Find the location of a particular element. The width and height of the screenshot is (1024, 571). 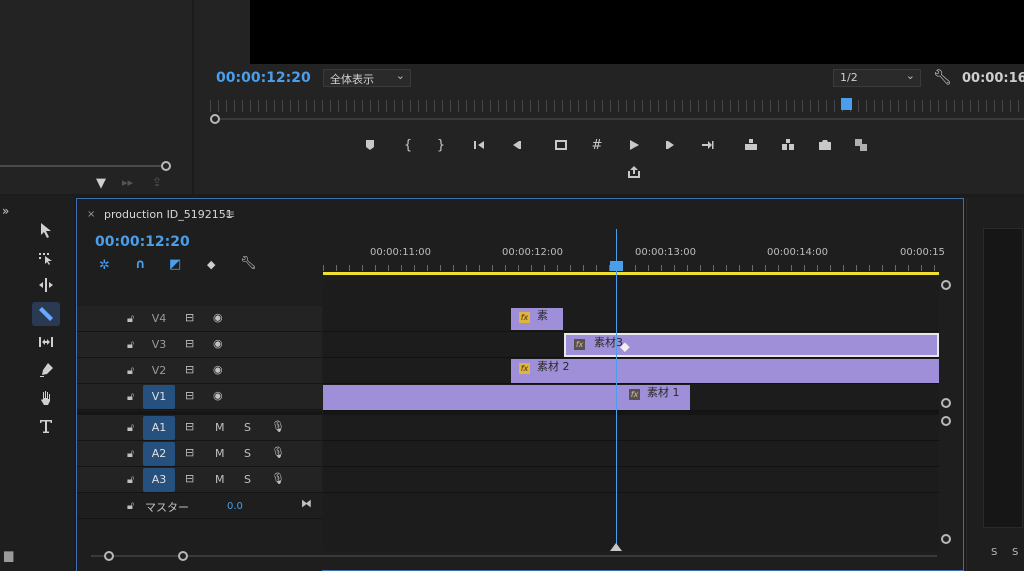

mark-in-icon: { is located at coordinates (408, 145).